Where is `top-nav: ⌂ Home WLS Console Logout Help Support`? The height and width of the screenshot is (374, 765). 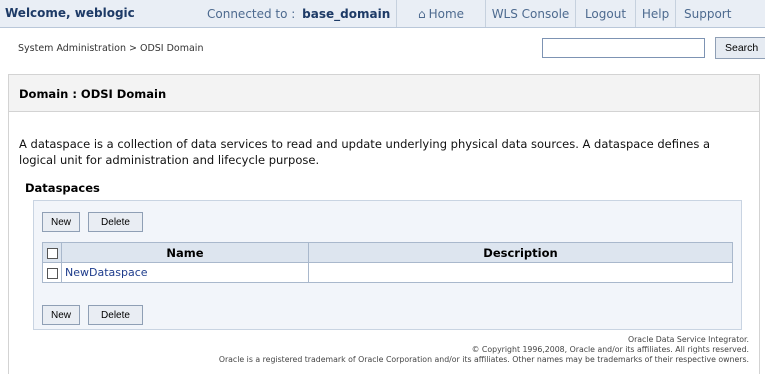
top-nav: ⌂ Home WLS Console Logout Help Support is located at coordinates (580, 13).